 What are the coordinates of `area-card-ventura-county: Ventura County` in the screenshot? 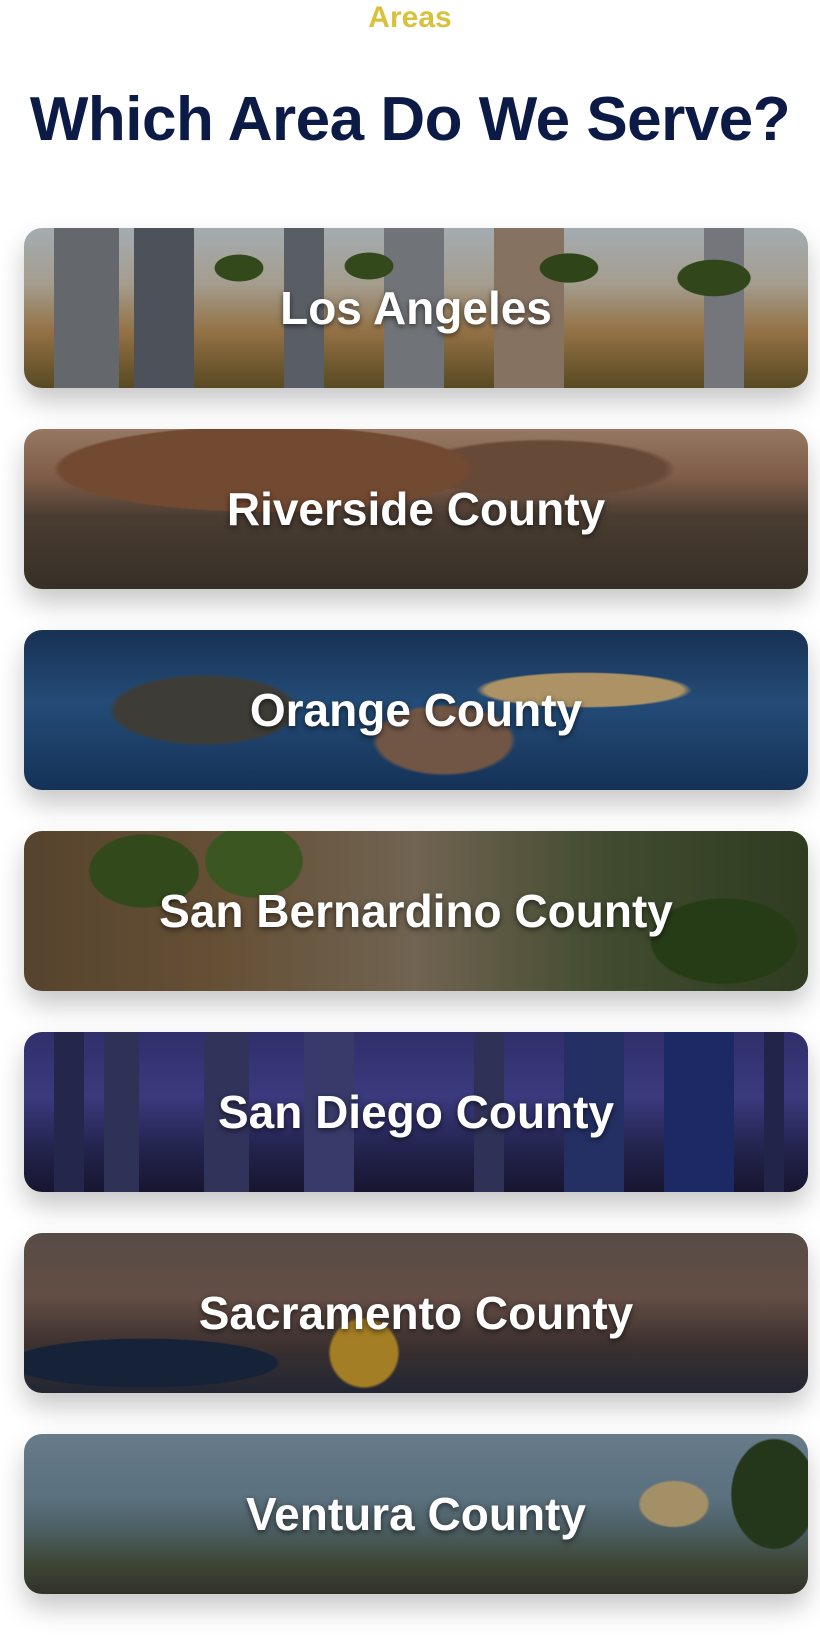 It's located at (416, 1514).